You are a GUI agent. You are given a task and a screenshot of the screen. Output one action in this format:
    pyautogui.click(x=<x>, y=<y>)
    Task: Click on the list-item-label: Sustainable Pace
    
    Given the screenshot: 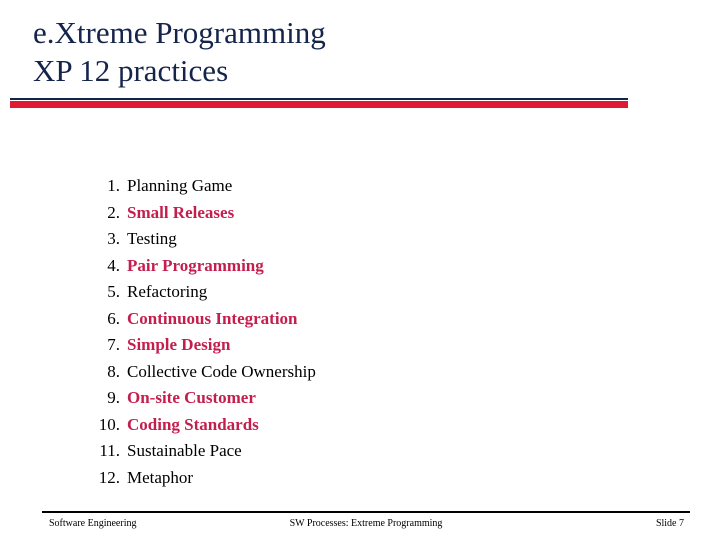 What is the action you would take?
    pyautogui.click(x=184, y=450)
    